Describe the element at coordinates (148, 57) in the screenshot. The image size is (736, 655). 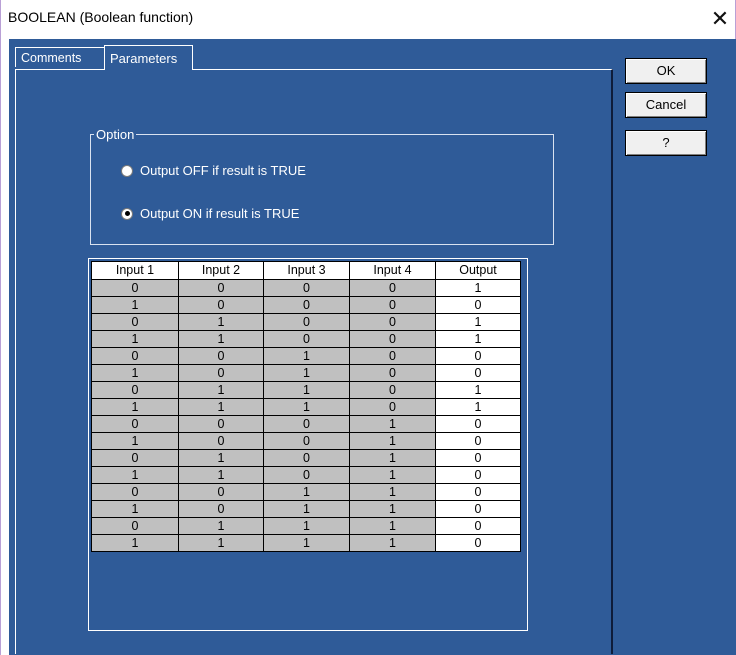
I see `tab-parameters: Parameters` at that location.